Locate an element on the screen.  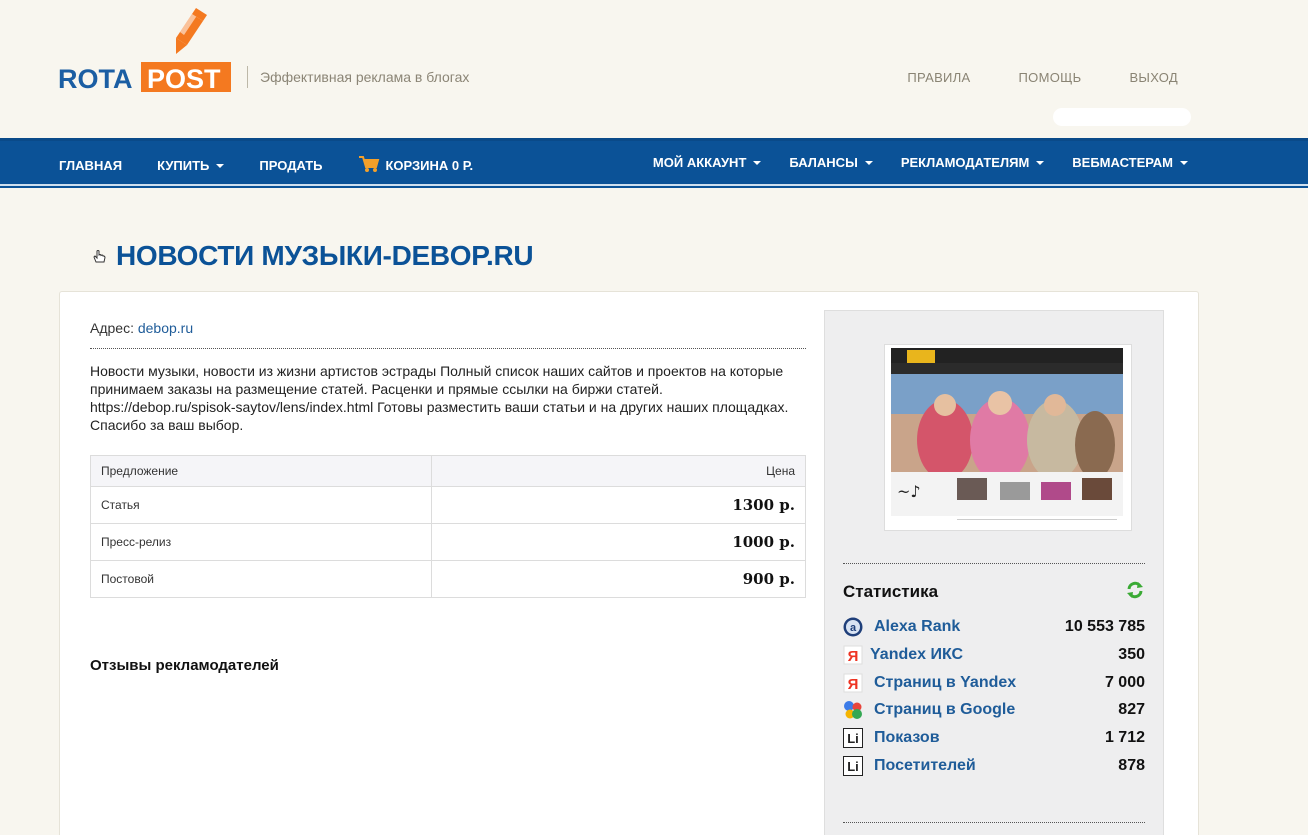
top-links: ПРАВИЛА ПОМОЩЬ ВЫХОД is located at coordinates (1042, 77).